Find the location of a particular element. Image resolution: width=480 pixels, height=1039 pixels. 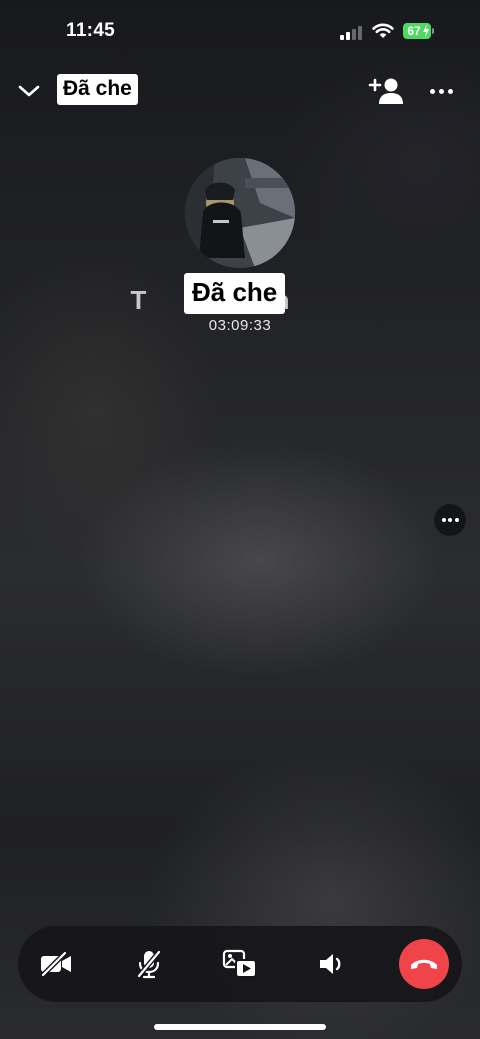

cellular-signal-icon is located at coordinates (353, 32).